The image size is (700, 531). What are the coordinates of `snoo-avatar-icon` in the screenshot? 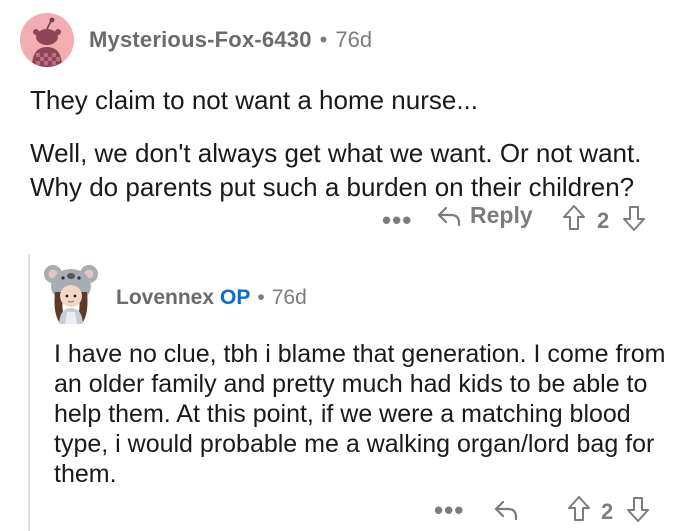 It's located at (47, 40).